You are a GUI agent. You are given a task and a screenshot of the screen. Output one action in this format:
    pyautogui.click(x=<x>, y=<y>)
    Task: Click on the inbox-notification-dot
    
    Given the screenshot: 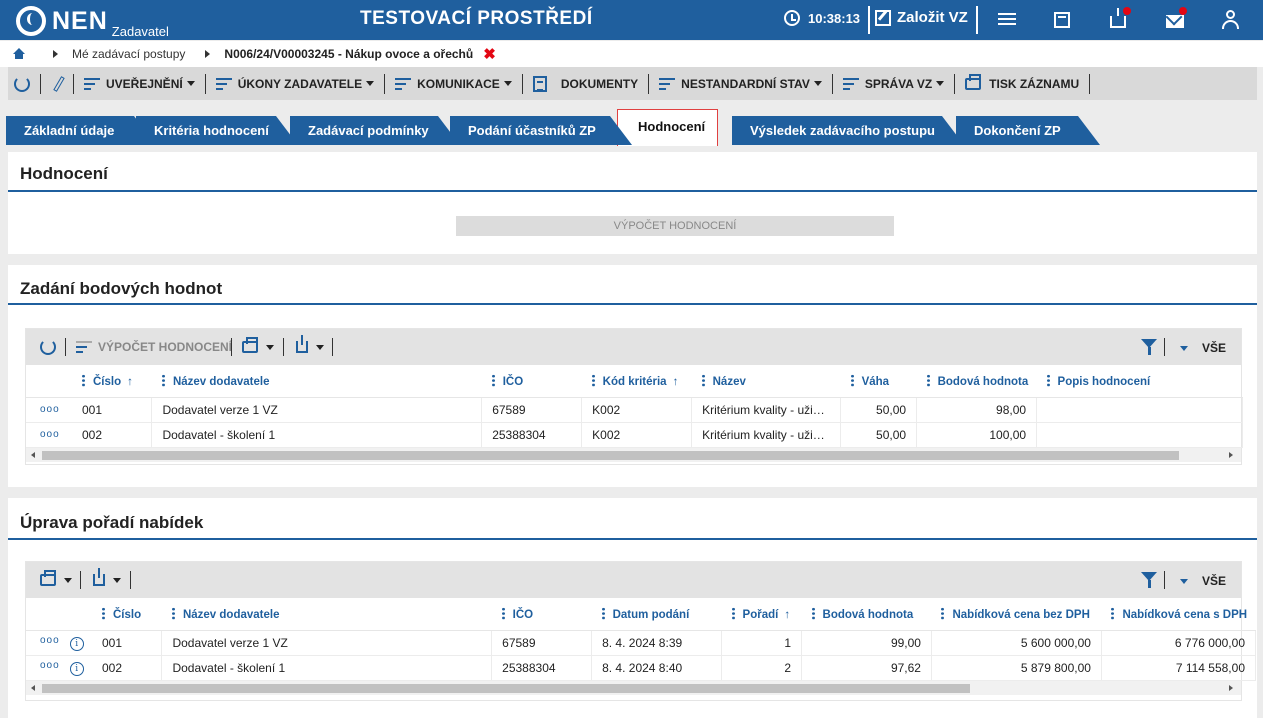 What is the action you would take?
    pyautogui.click(x=1127, y=11)
    